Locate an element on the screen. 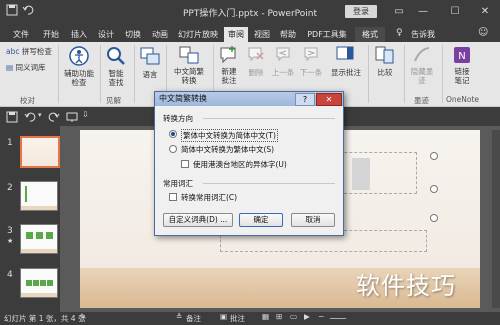 The height and width of the screenshot is (325, 500). svg-text: N is located at coordinates (461, 56).